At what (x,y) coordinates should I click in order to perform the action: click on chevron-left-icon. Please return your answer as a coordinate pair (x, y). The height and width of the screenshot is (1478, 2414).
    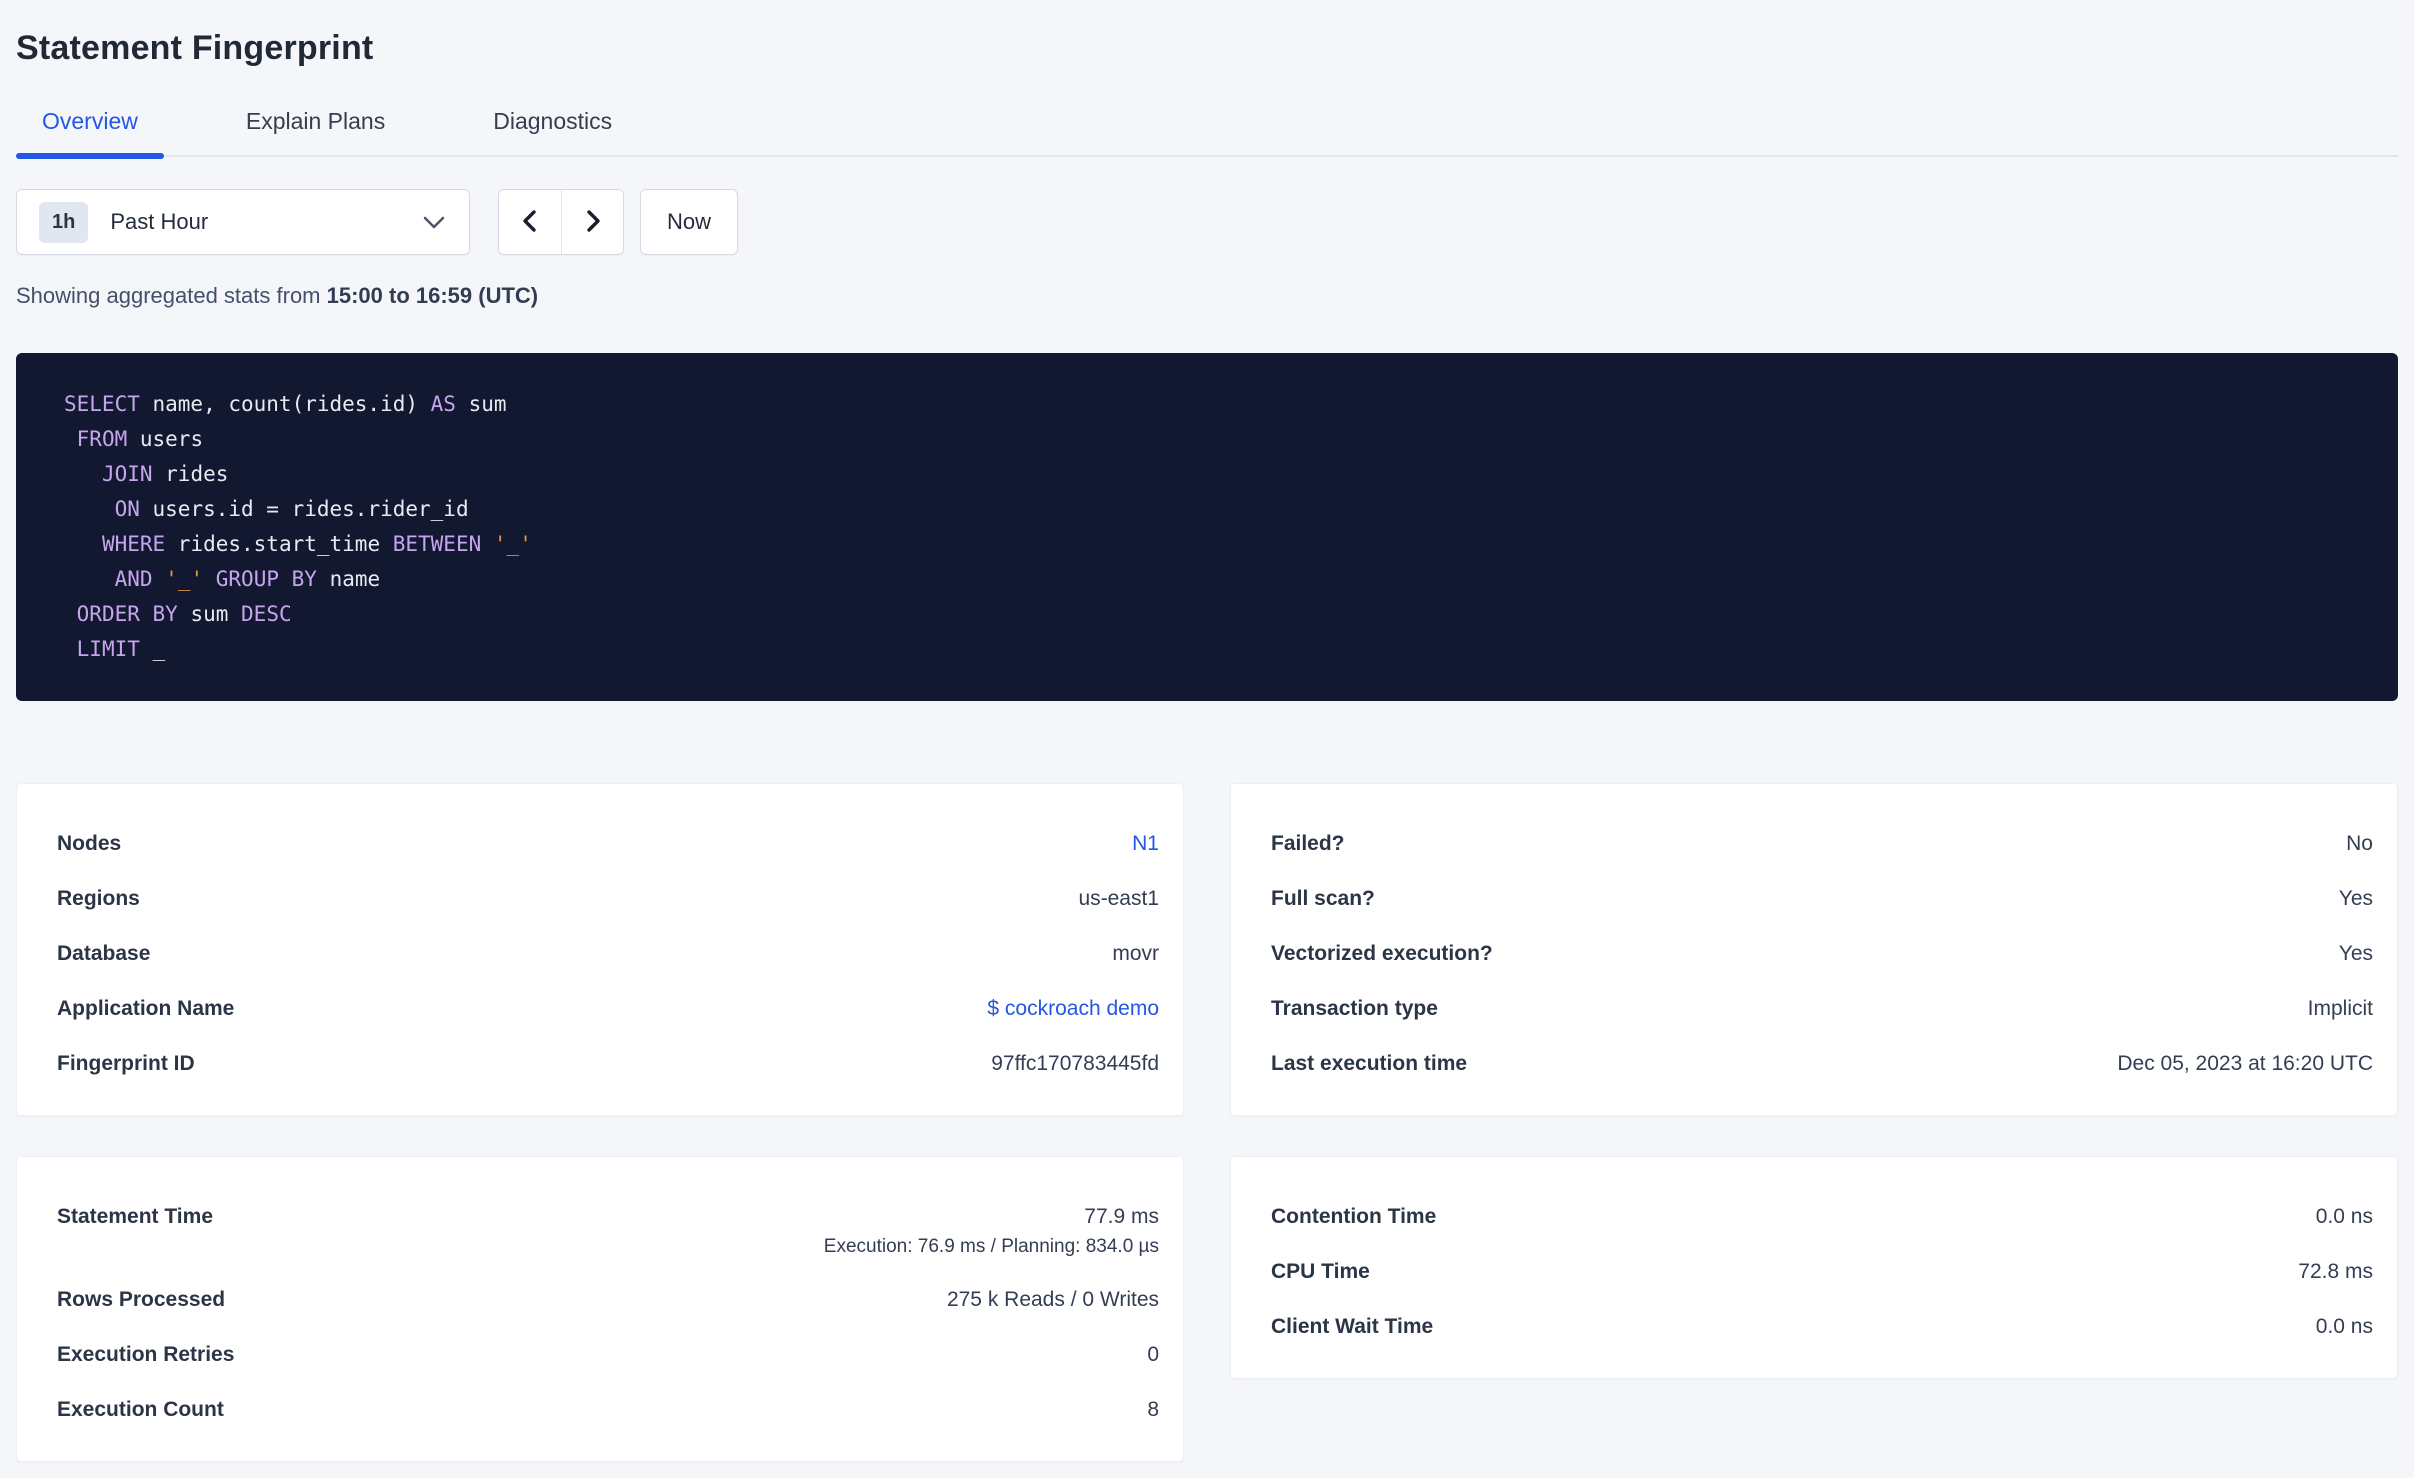
    Looking at the image, I should click on (530, 222).